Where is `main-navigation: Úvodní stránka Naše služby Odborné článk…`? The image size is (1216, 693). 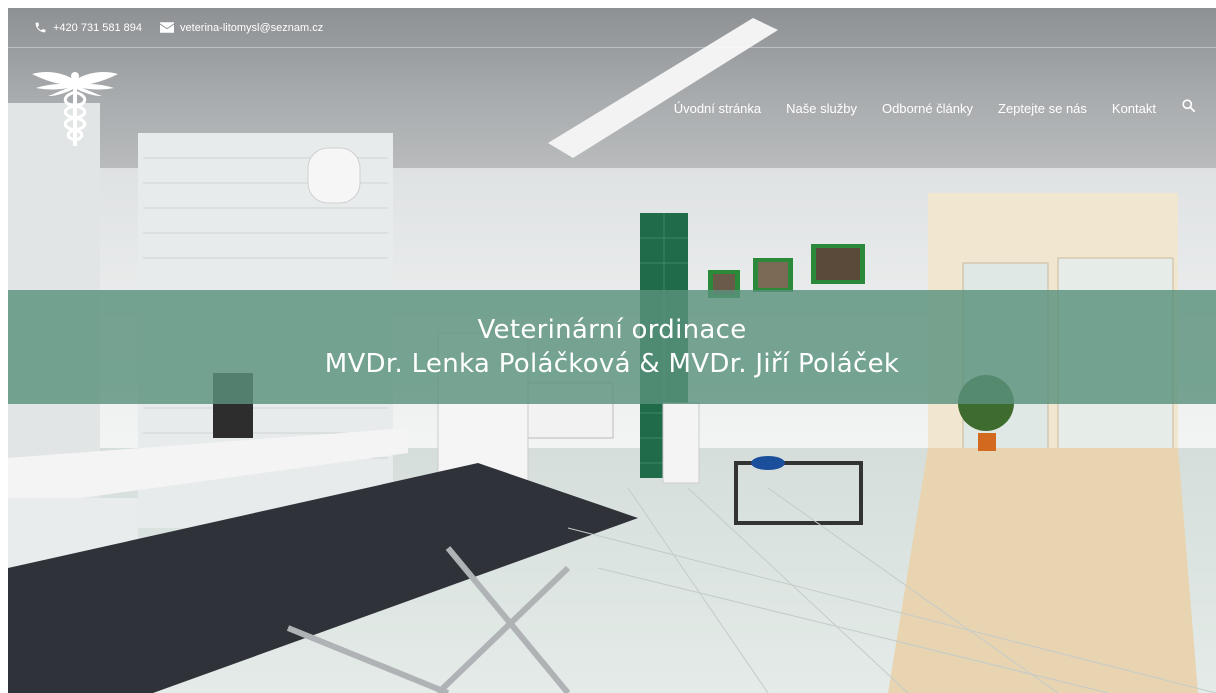
main-navigation: Úvodní stránka Naše služby Odborné článk… is located at coordinates (935, 108).